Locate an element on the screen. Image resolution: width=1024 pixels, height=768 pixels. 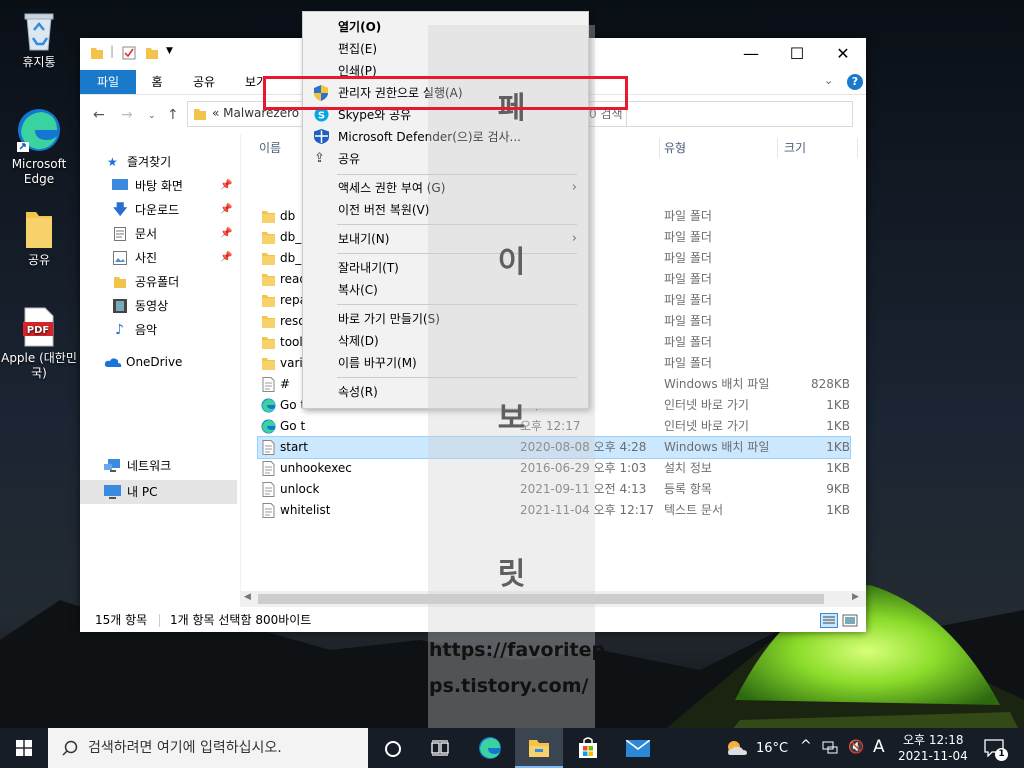
task-view-icon is located at coordinates (440, 748).